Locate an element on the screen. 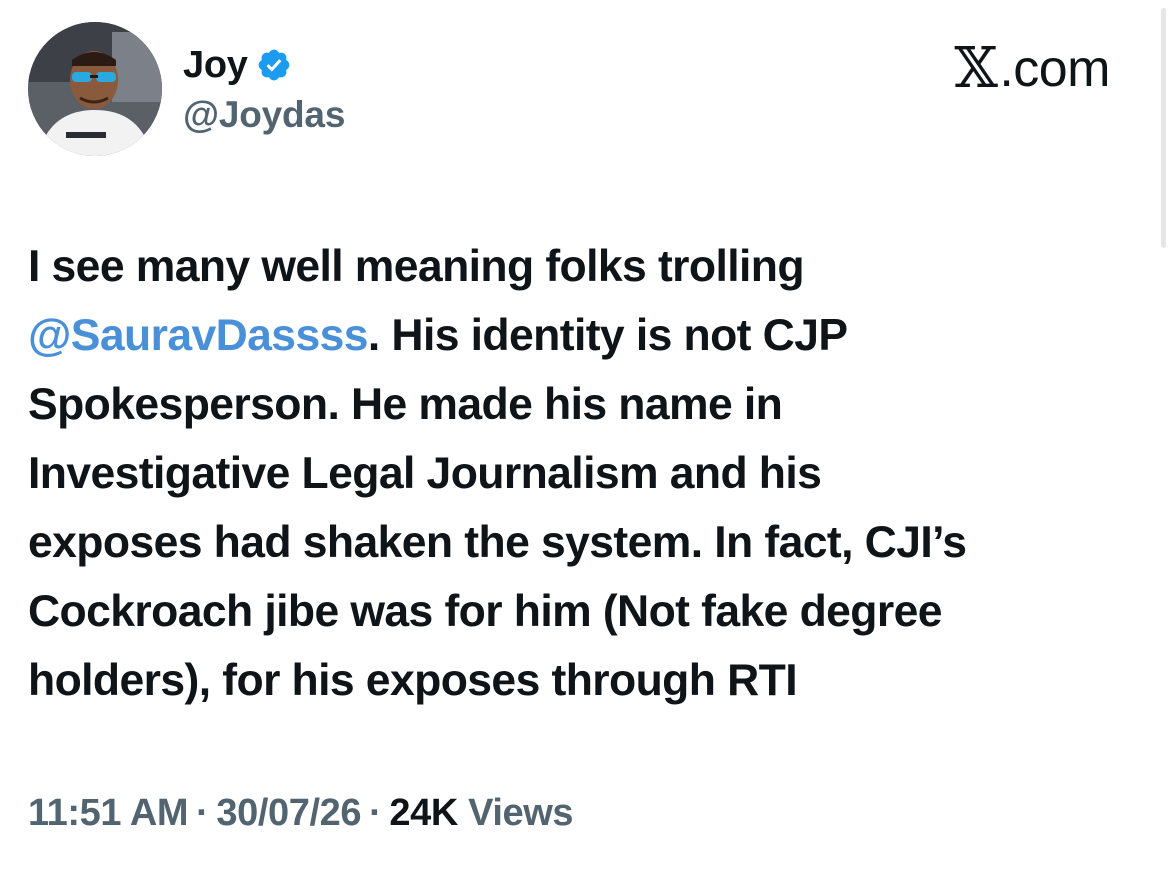 The image size is (1170, 871). profile-photo-icon is located at coordinates (95, 89).